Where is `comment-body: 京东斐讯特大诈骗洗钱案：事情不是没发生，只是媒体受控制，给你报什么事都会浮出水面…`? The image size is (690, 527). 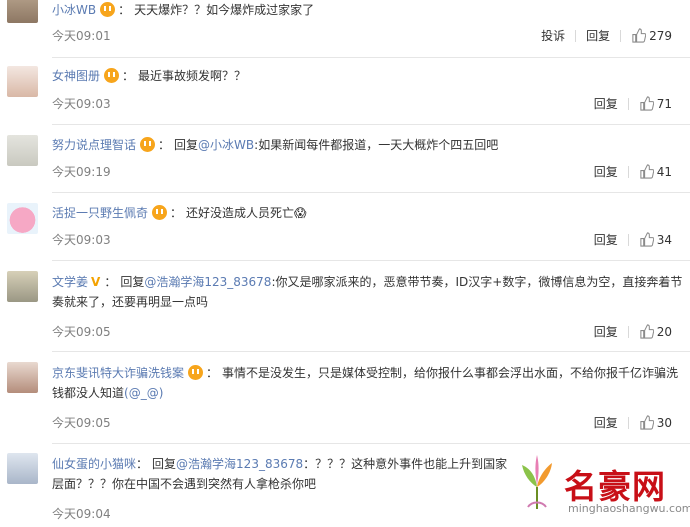
comment-body: 京东斐讯特大诈骗洗钱案：事情不是没发生，只是媒体受控制，给你报什么事都会浮出水面… is located at coordinates (365, 382).